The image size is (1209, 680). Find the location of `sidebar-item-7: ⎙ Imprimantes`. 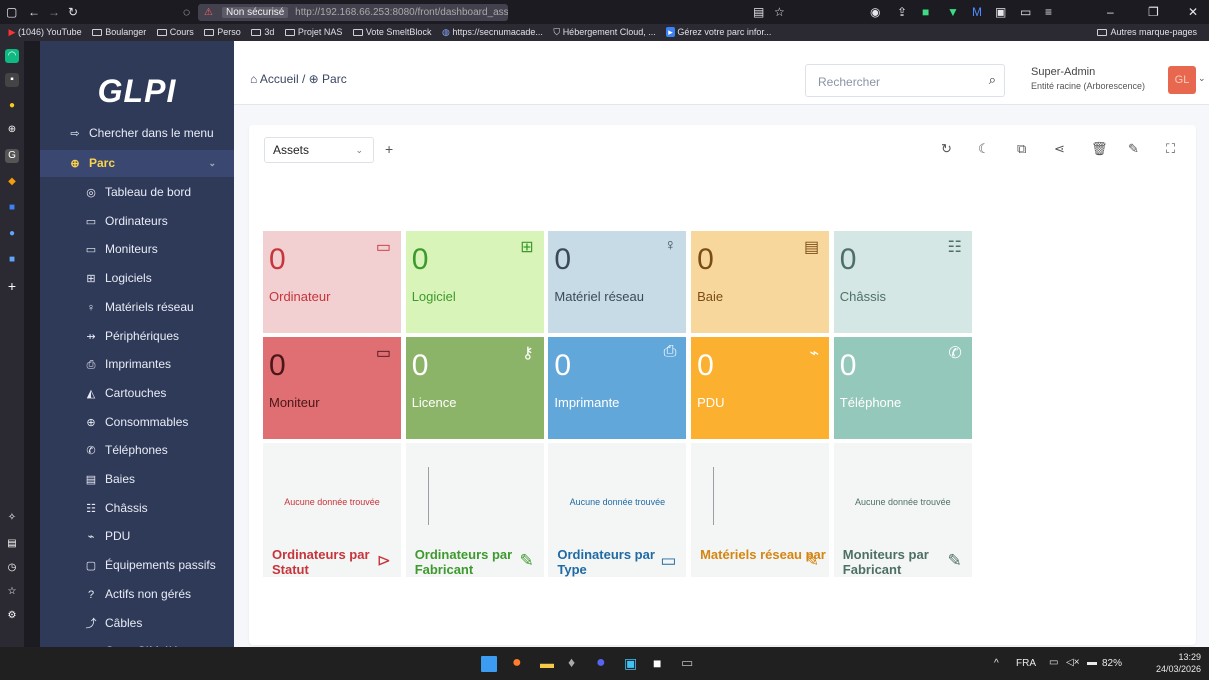

sidebar-item-7: ⎙ Imprimantes is located at coordinates (137, 364).